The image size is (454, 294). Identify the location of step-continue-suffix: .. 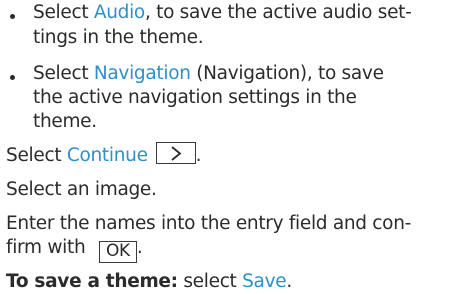
(198, 155).